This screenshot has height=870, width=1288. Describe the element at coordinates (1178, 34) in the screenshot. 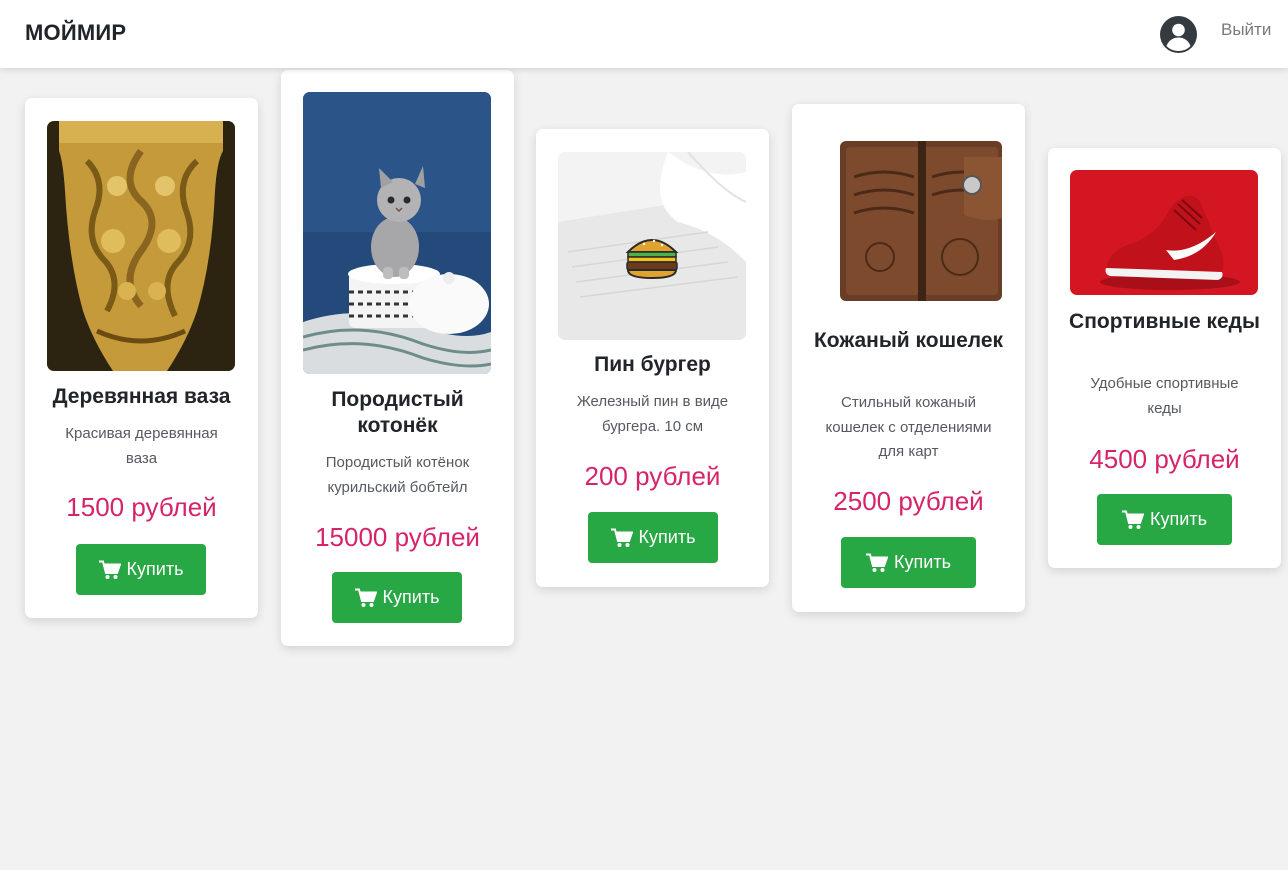

I see `user-avatar-icon` at that location.